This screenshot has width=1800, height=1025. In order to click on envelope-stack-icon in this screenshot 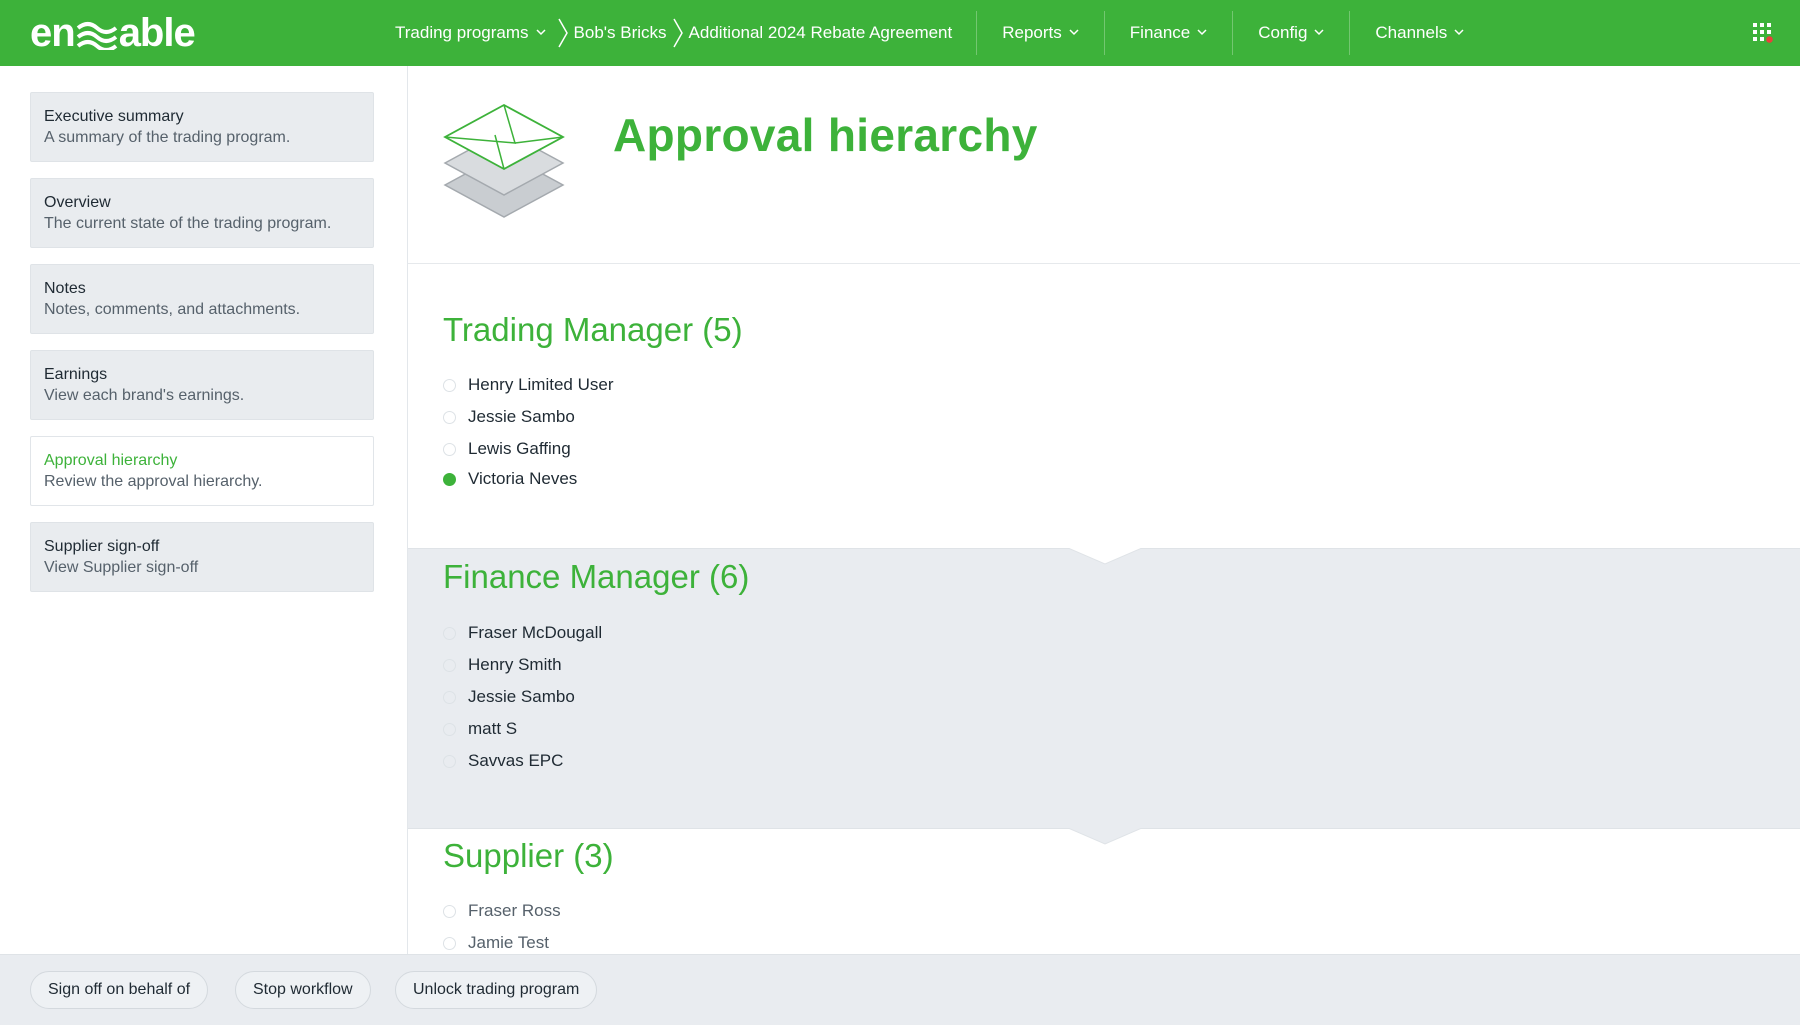, I will do `click(504, 160)`.